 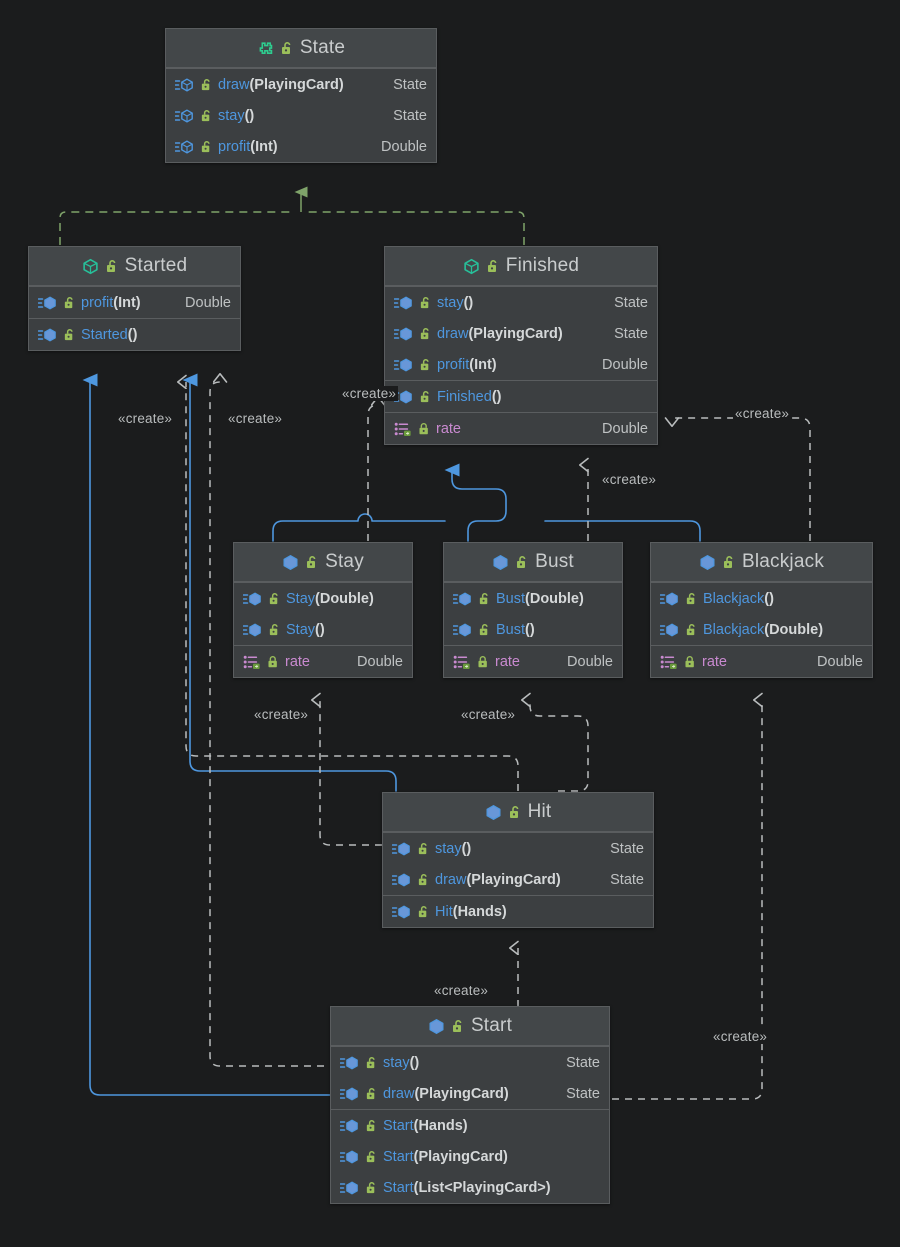 I want to click on create-hit-to-bust, so click(x=559, y=746).